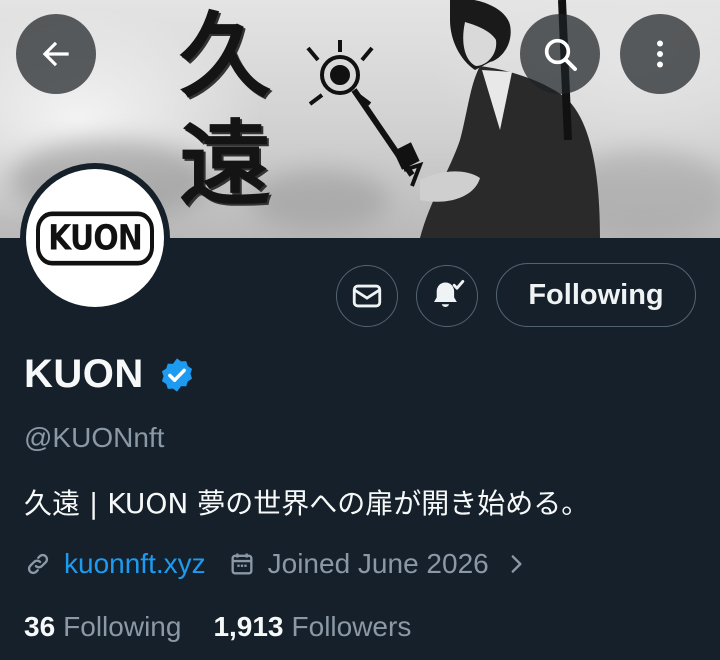 The height and width of the screenshot is (660, 720). What do you see at coordinates (224, 164) in the screenshot?
I see `calligraphy-char-2: 遠` at bounding box center [224, 164].